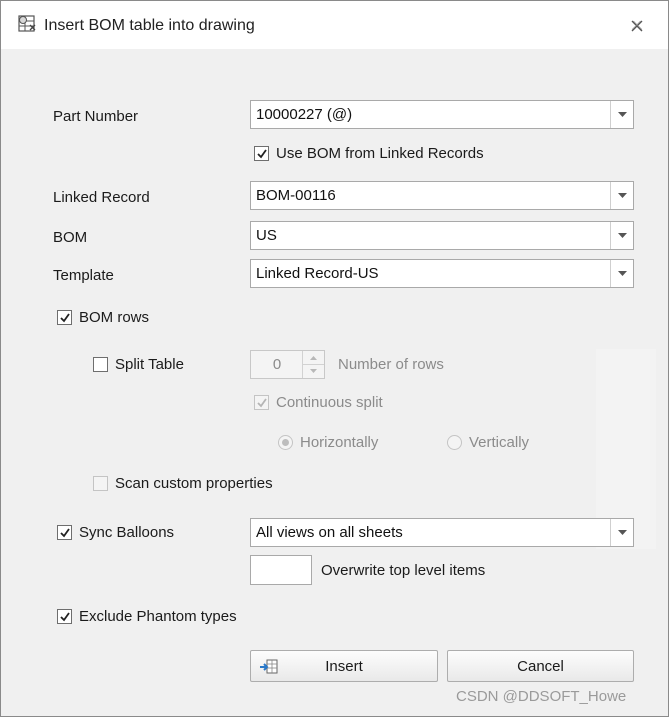 This screenshot has height=717, width=669. I want to click on horizontally-label: Horizontally, so click(339, 442).